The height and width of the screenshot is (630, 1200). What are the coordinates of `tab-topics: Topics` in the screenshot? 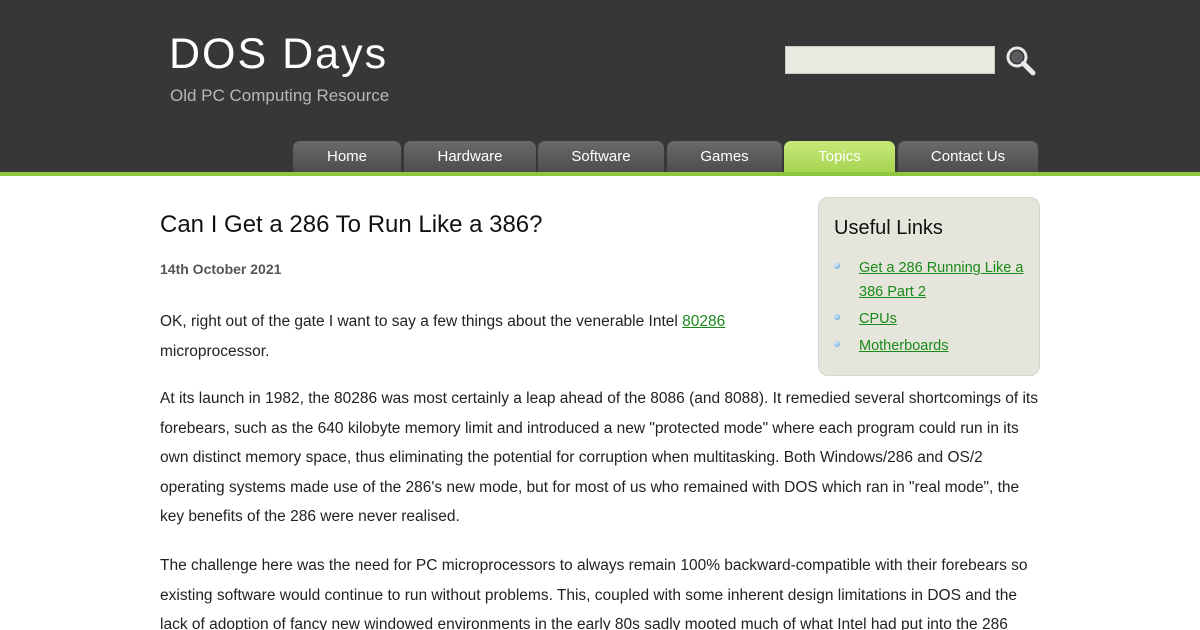 It's located at (839, 156).